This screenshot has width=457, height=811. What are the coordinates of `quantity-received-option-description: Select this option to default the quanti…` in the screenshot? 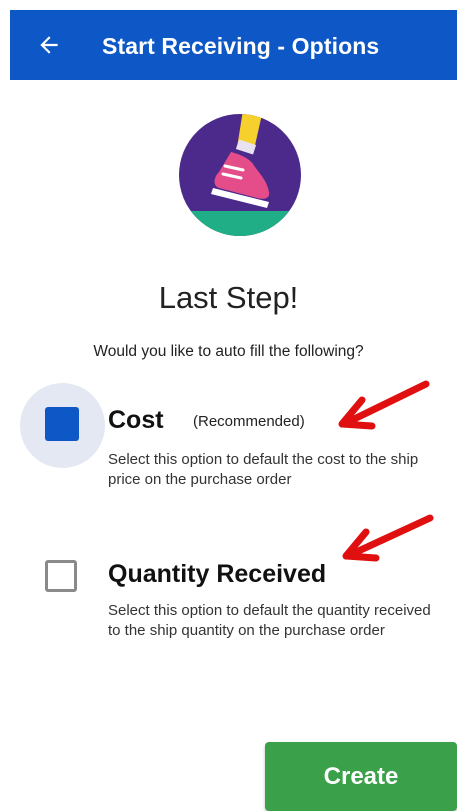 It's located at (269, 620).